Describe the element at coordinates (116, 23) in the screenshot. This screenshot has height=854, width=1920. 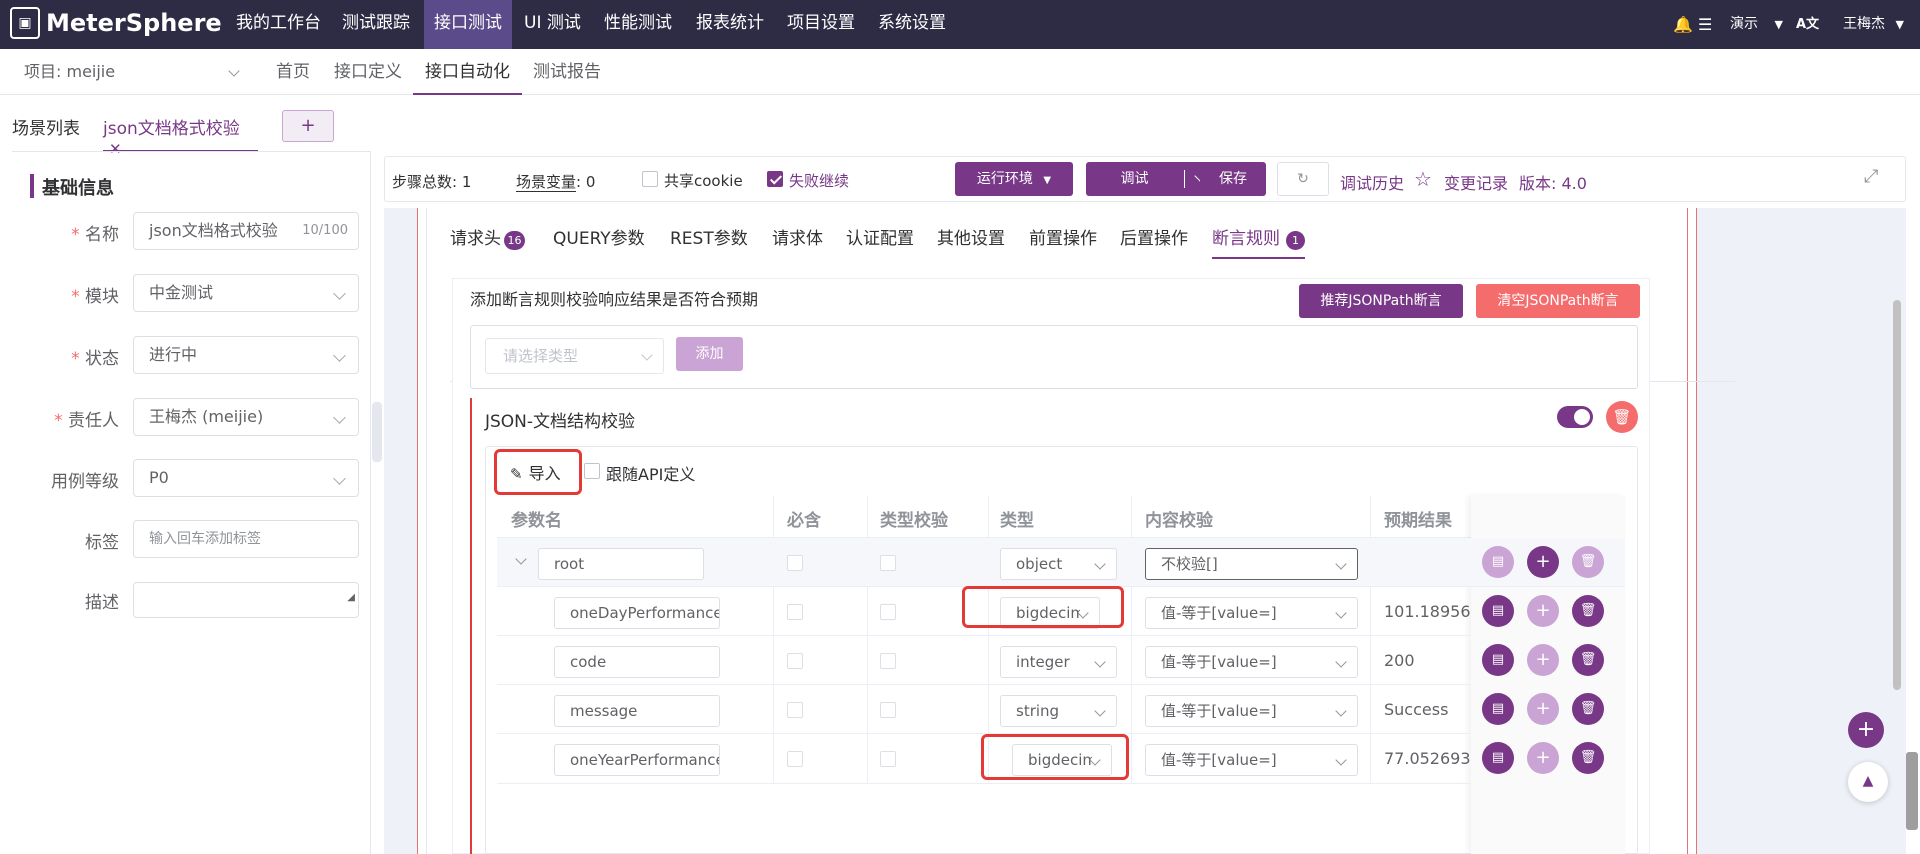
I see `metersphere-logo: ▣ MeterSphere` at that location.